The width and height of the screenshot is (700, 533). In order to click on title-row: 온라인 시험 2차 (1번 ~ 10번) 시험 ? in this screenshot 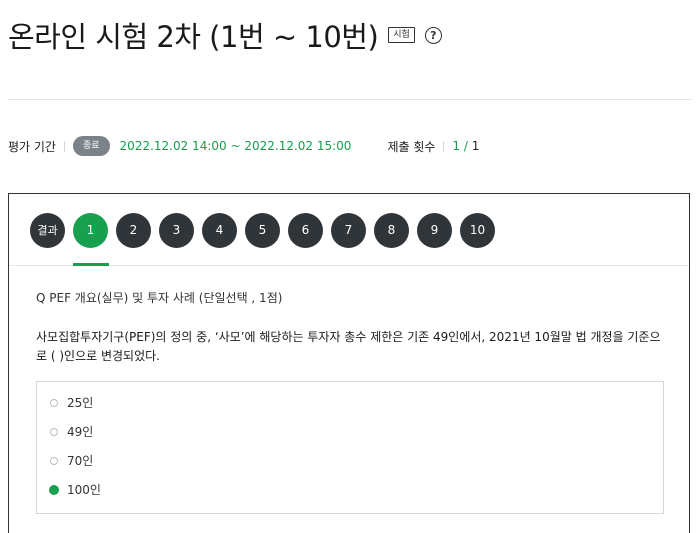, I will do `click(225, 35)`.